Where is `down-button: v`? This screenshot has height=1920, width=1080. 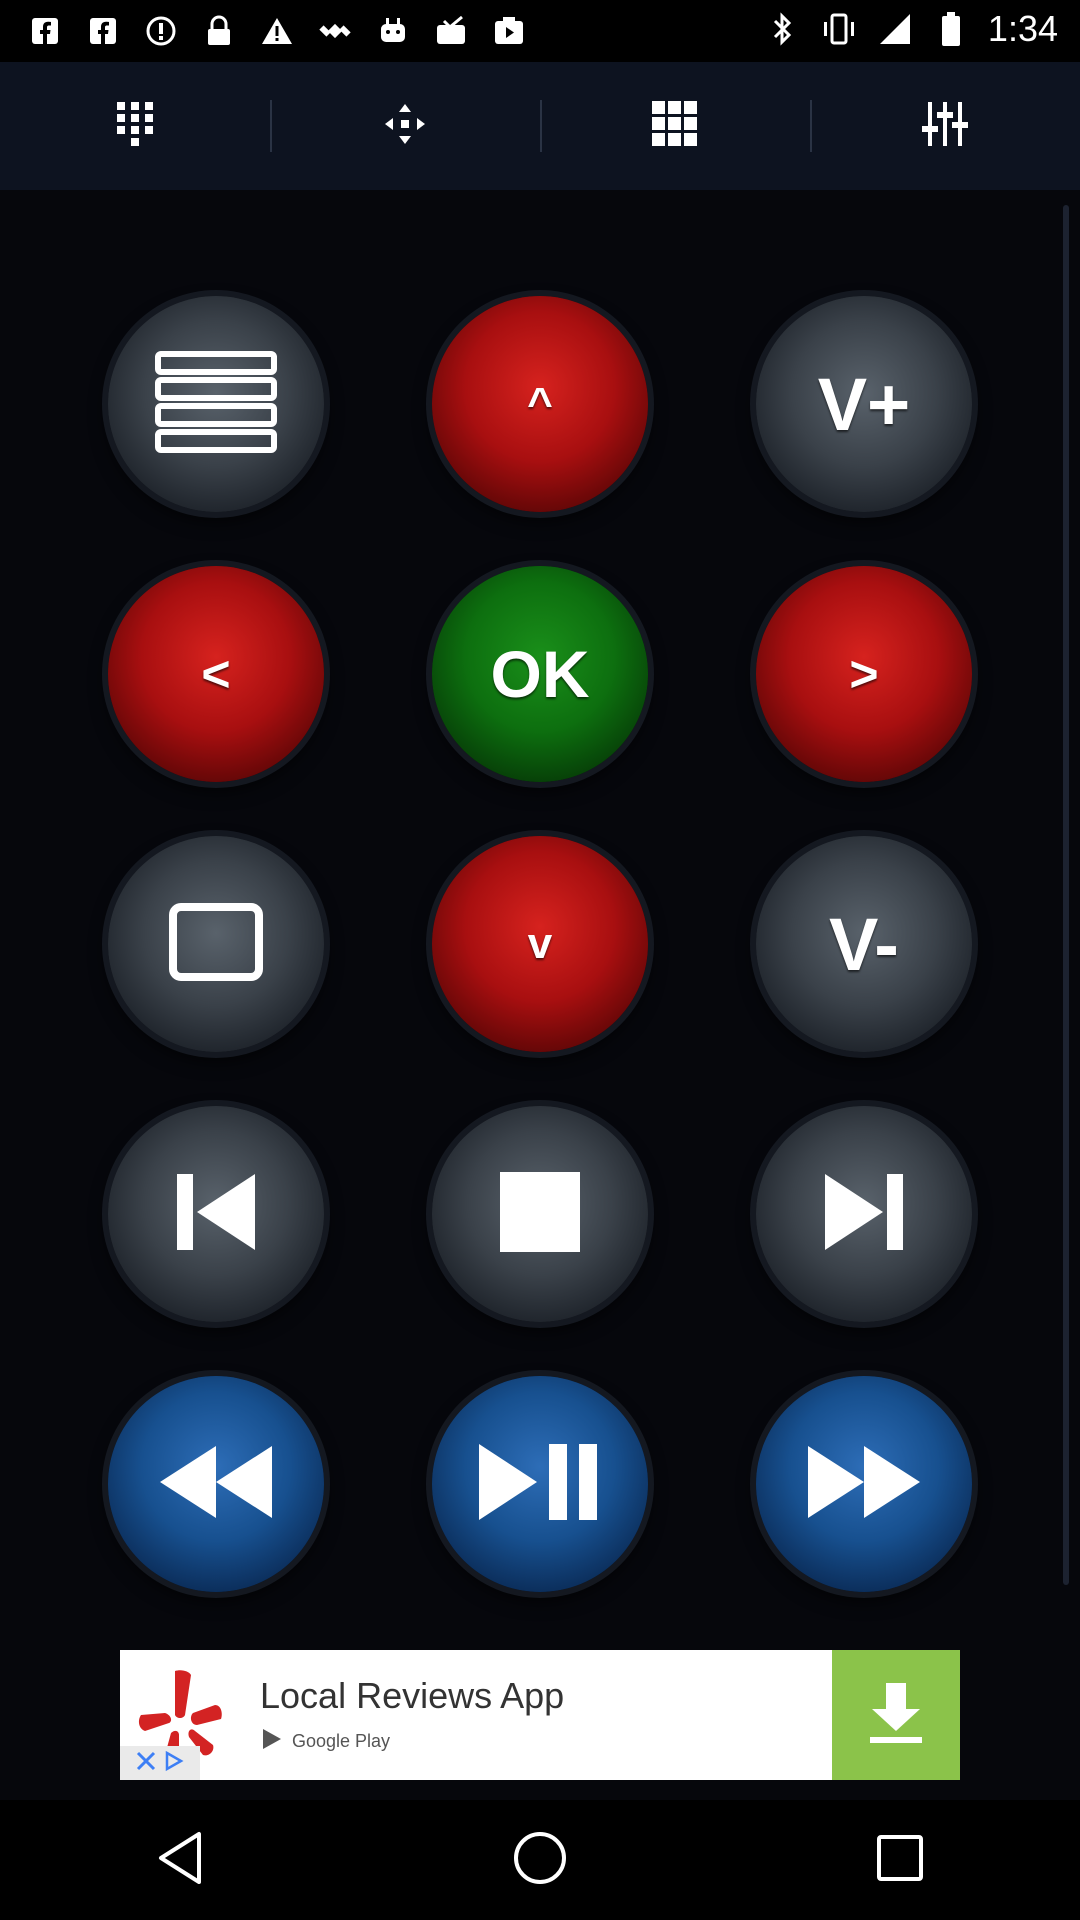
down-button: v is located at coordinates (540, 944).